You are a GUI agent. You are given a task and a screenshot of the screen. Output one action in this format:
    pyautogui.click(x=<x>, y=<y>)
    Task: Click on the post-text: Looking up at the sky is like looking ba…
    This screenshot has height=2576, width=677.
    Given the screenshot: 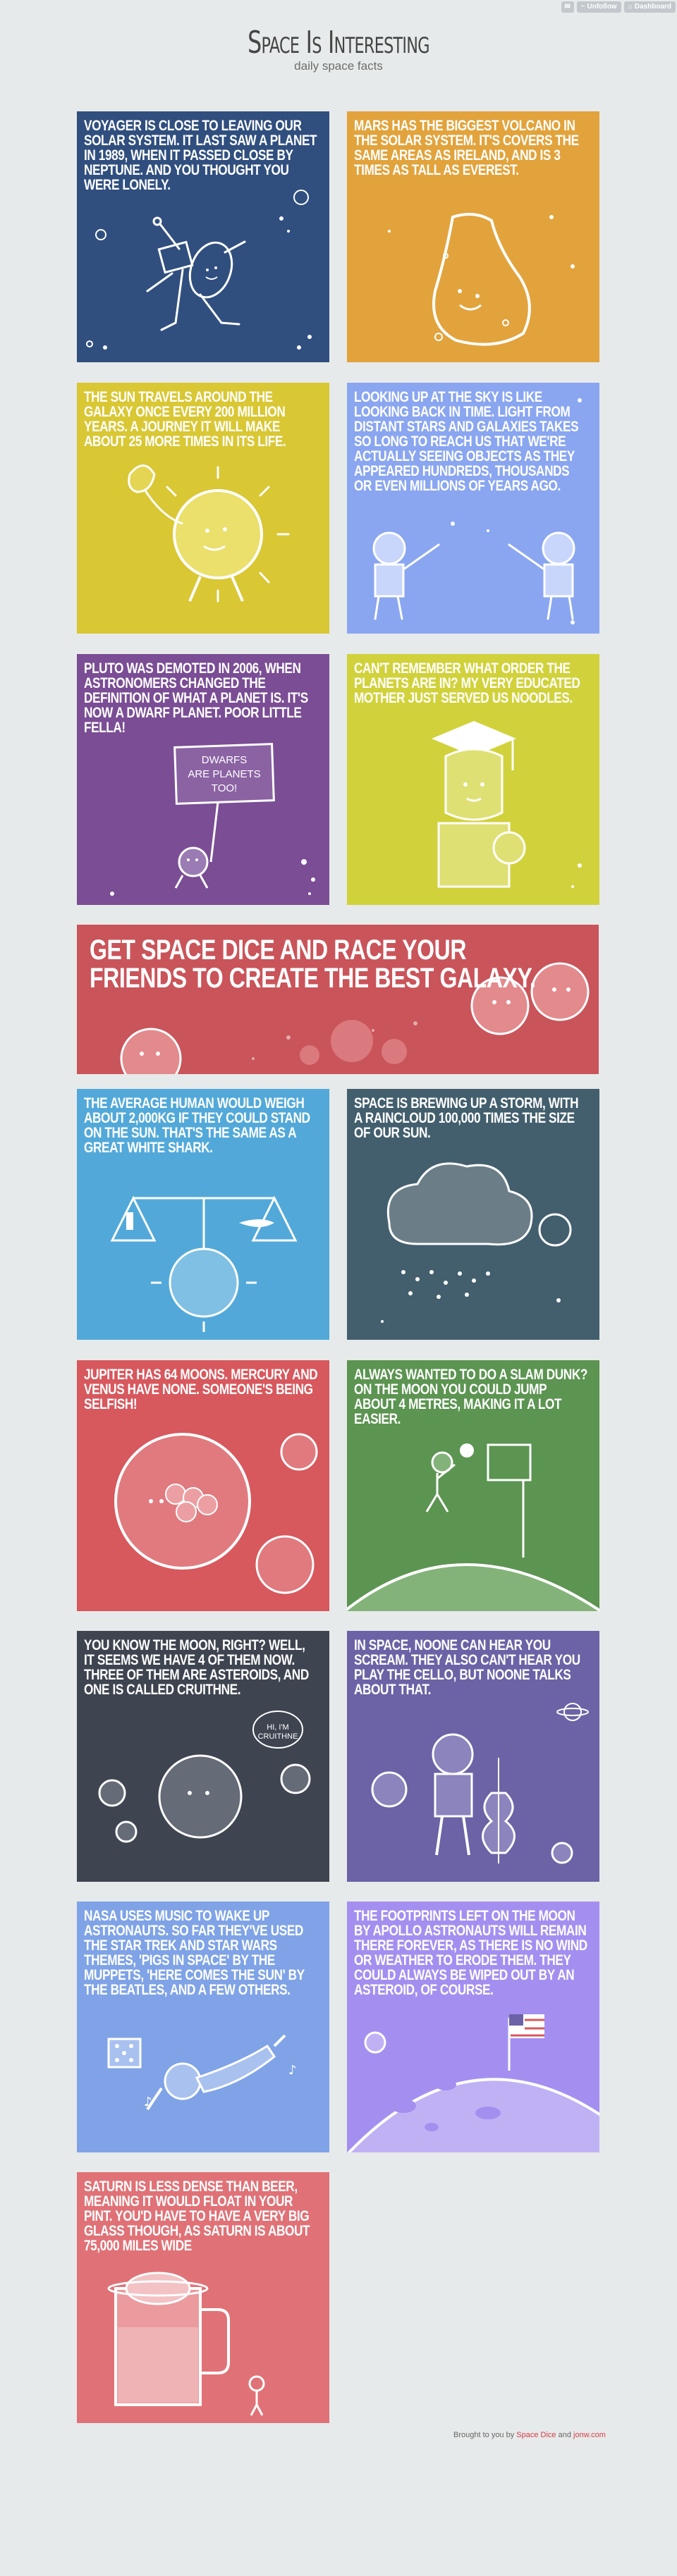 What is the action you would take?
    pyautogui.click(x=466, y=441)
    